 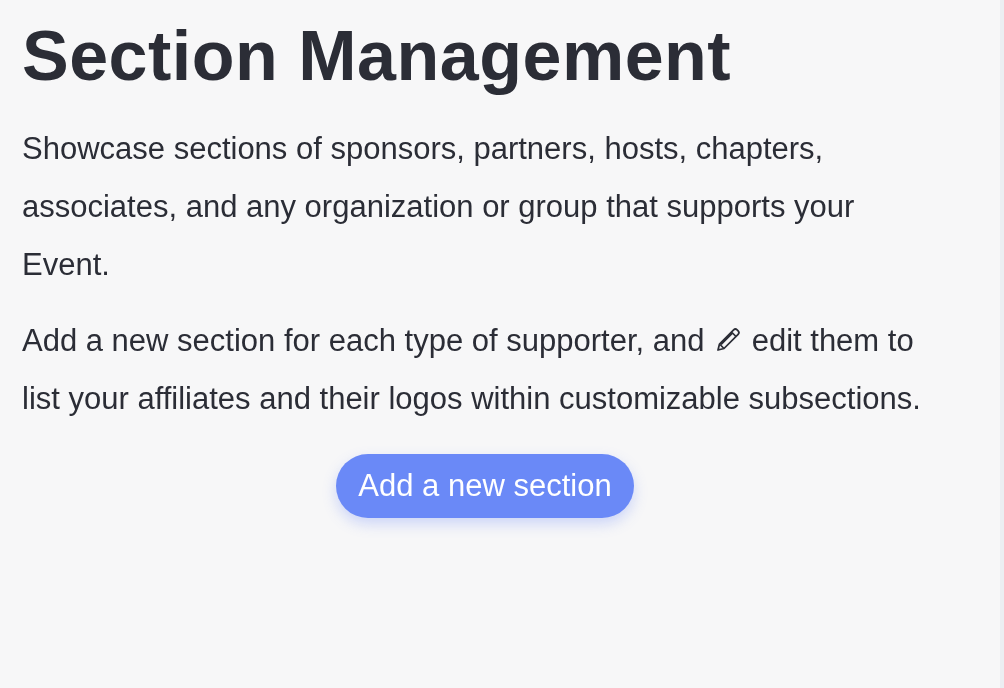 What do you see at coordinates (485, 486) in the screenshot?
I see `add-section-button: Add a new section` at bounding box center [485, 486].